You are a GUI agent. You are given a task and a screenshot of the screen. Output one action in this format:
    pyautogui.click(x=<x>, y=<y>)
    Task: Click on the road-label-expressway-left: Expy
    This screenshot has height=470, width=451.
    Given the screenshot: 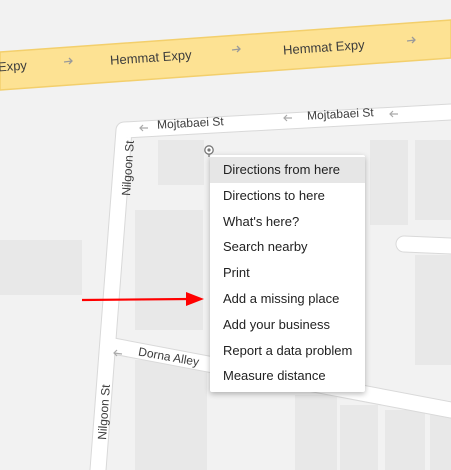 What is the action you would take?
    pyautogui.click(x=14, y=66)
    